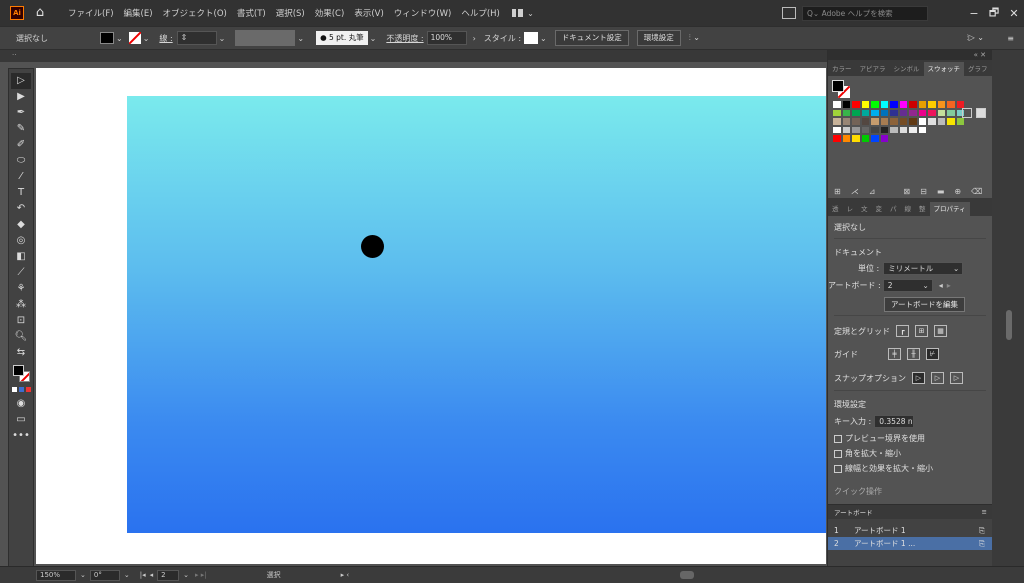  Describe the element at coordinates (956, 378) in the screenshot. I see `snap-to-pixel-icon: ▷` at that location.